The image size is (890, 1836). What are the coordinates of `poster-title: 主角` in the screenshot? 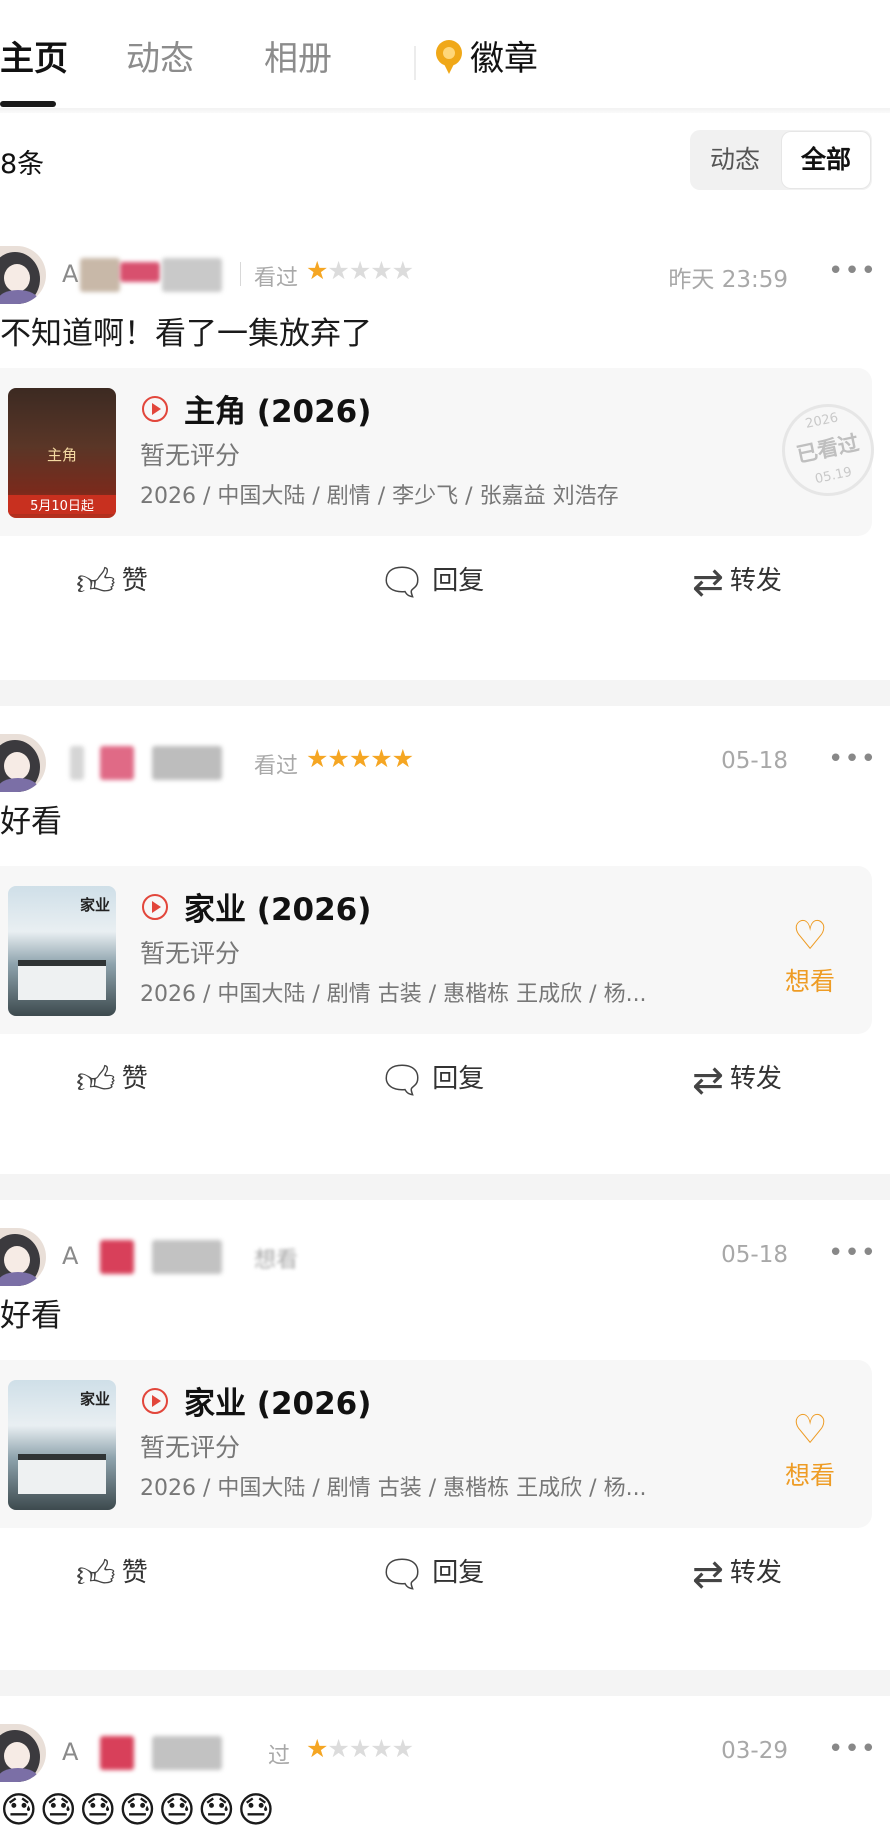 It's located at (61, 455).